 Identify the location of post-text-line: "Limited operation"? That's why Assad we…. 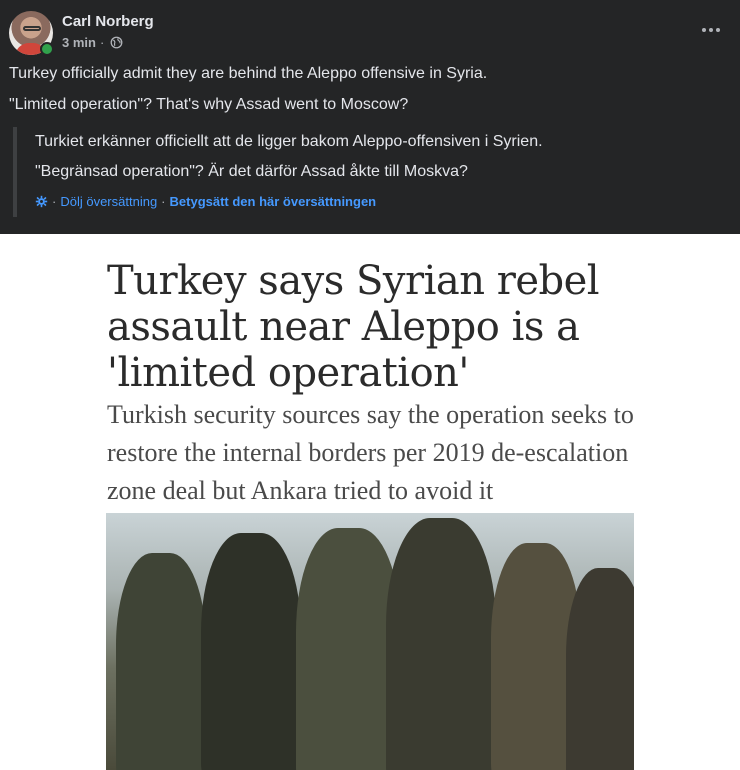
(209, 104).